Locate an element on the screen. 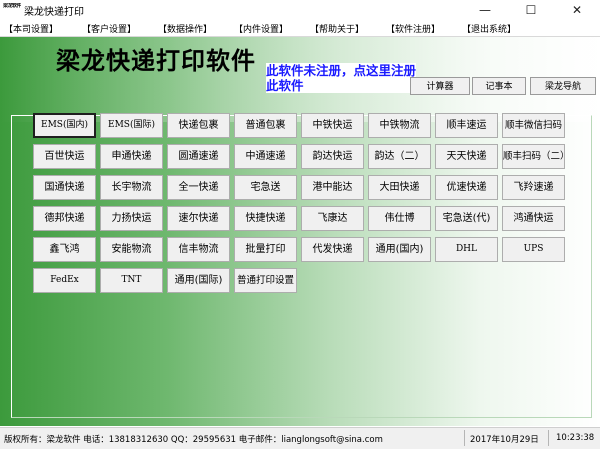  courier-button: 安能物流 is located at coordinates (131, 249).